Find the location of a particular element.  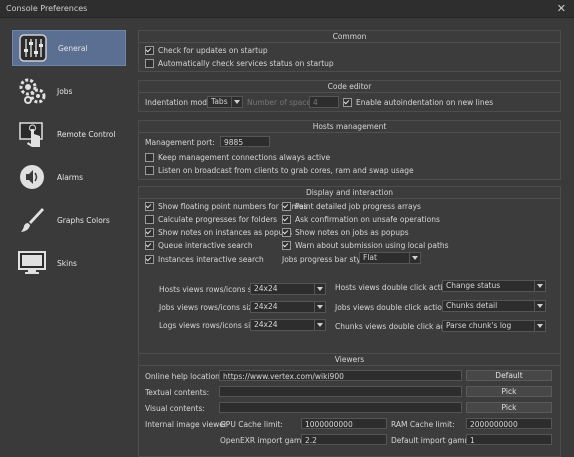

notes-instances-popups-checkbox: Show notes on instances as popups is located at coordinates (218, 232).